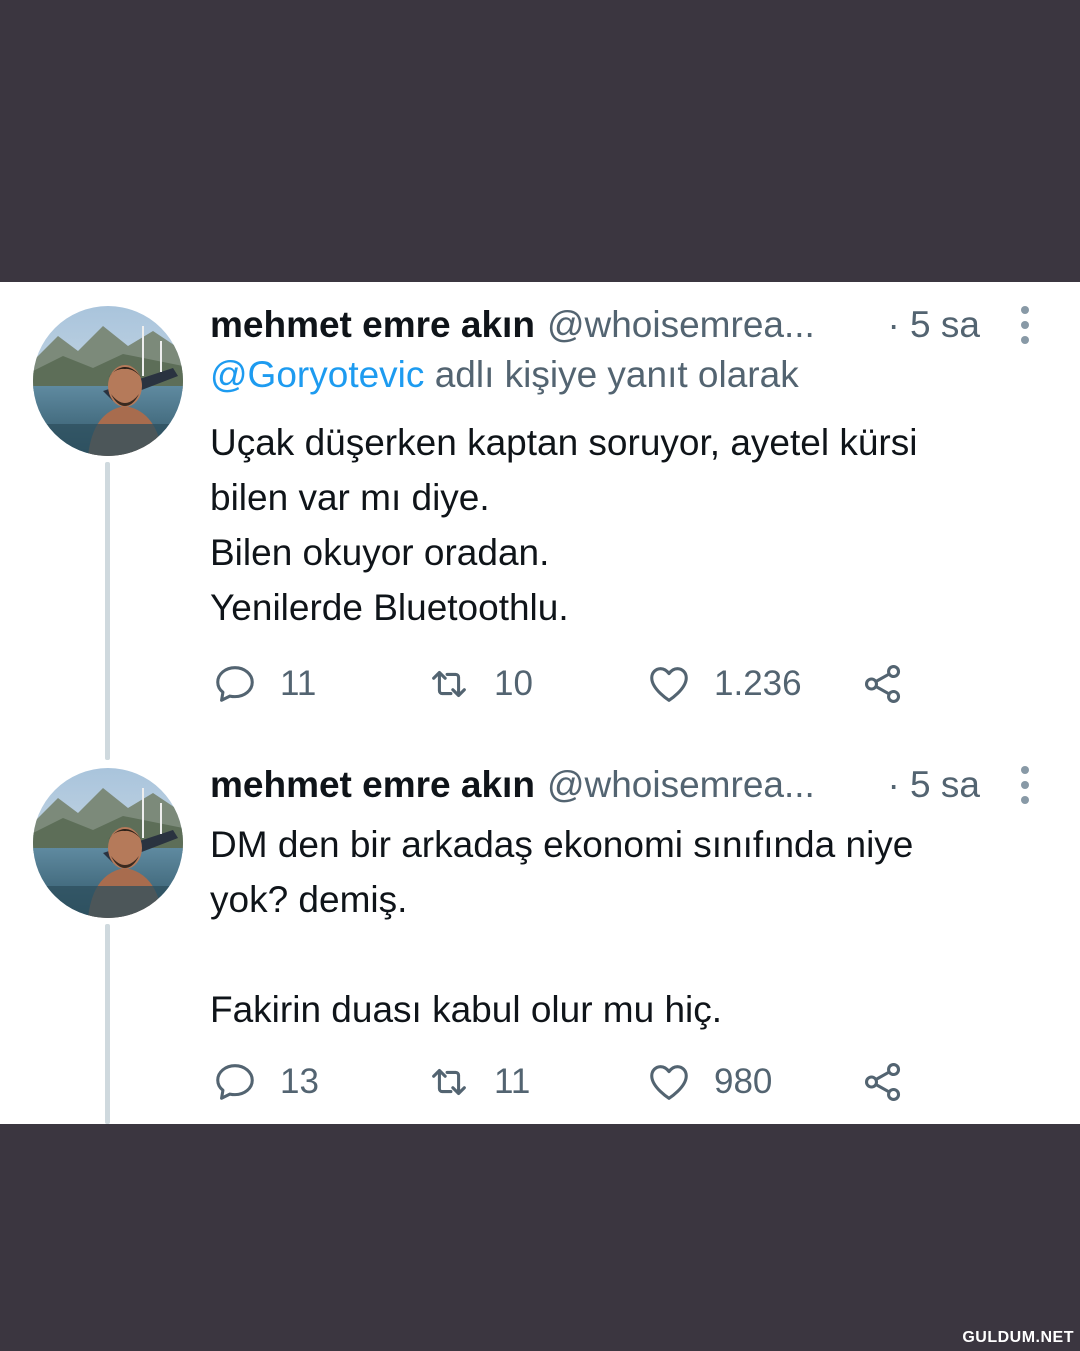 This screenshot has height=1351, width=1080. I want to click on like-count: 980, so click(743, 1081).